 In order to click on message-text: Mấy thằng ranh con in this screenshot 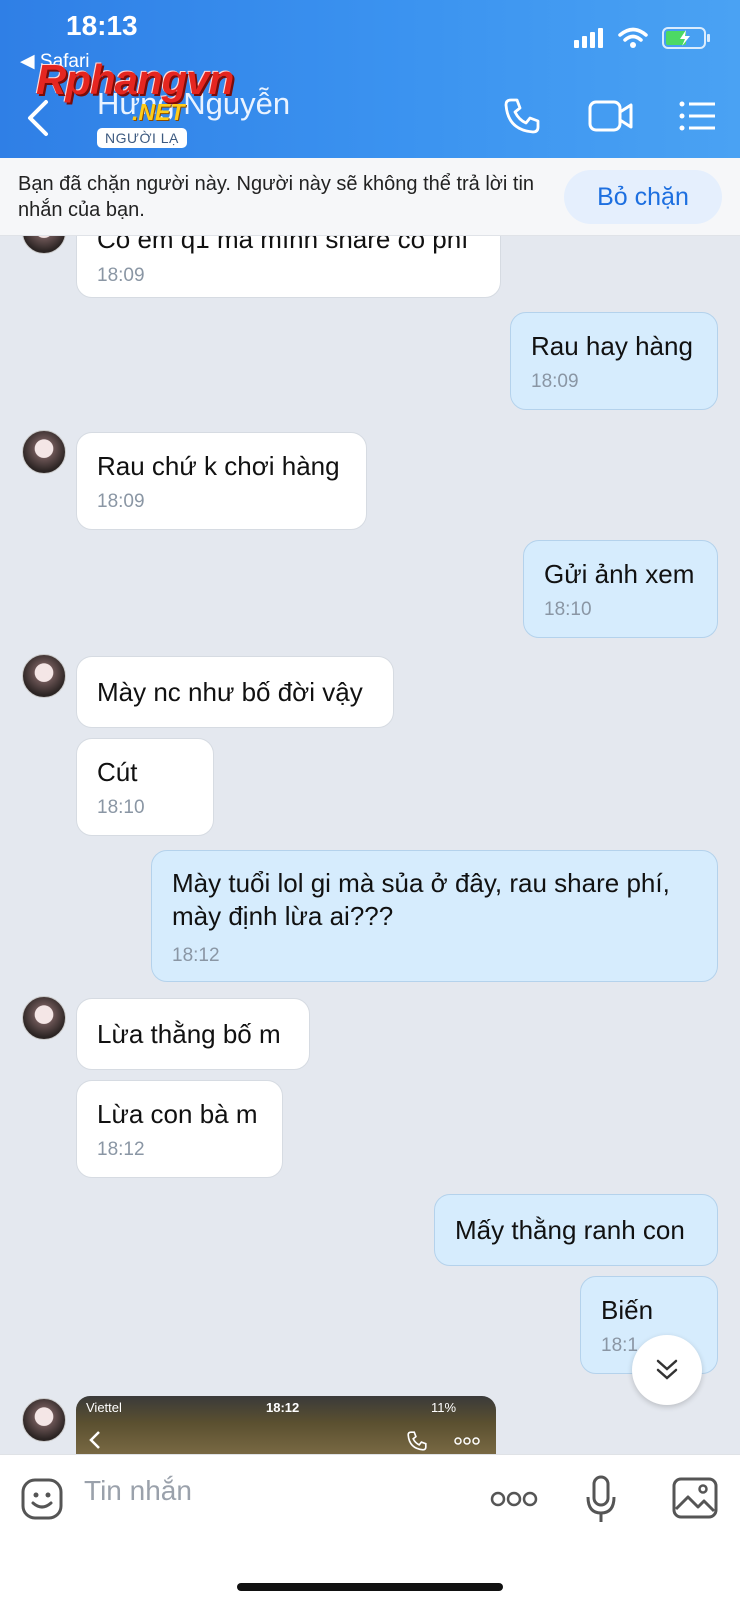, I will do `click(570, 1230)`.